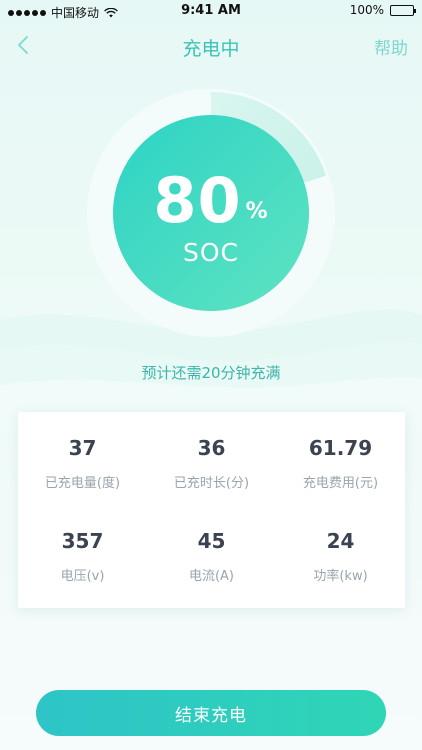 The image size is (422, 750). Describe the element at coordinates (340, 483) in the screenshot. I see `stat-label: 充电费用(元)` at that location.